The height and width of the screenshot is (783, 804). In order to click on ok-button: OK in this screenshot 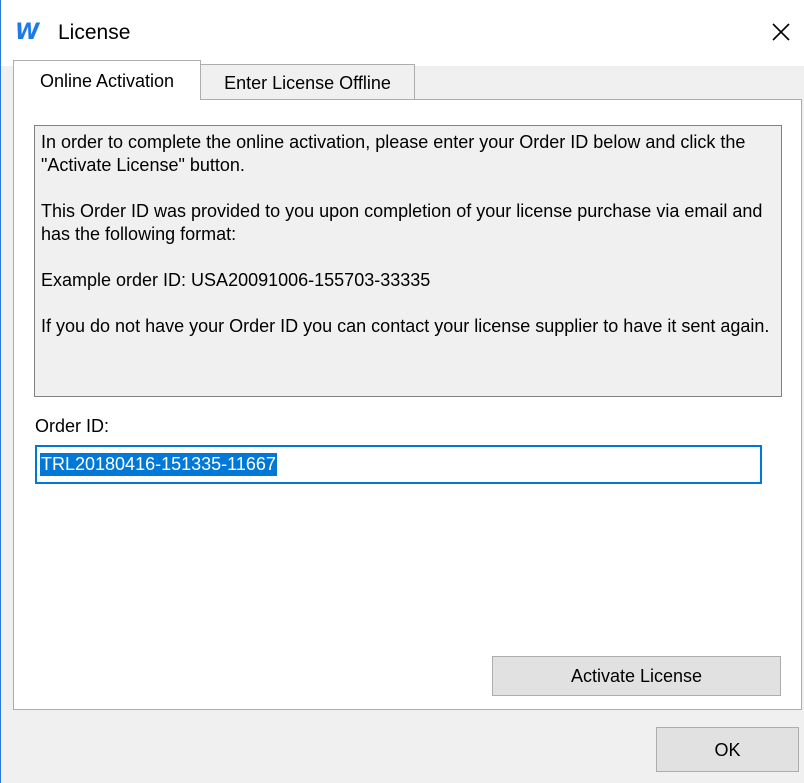, I will do `click(727, 749)`.